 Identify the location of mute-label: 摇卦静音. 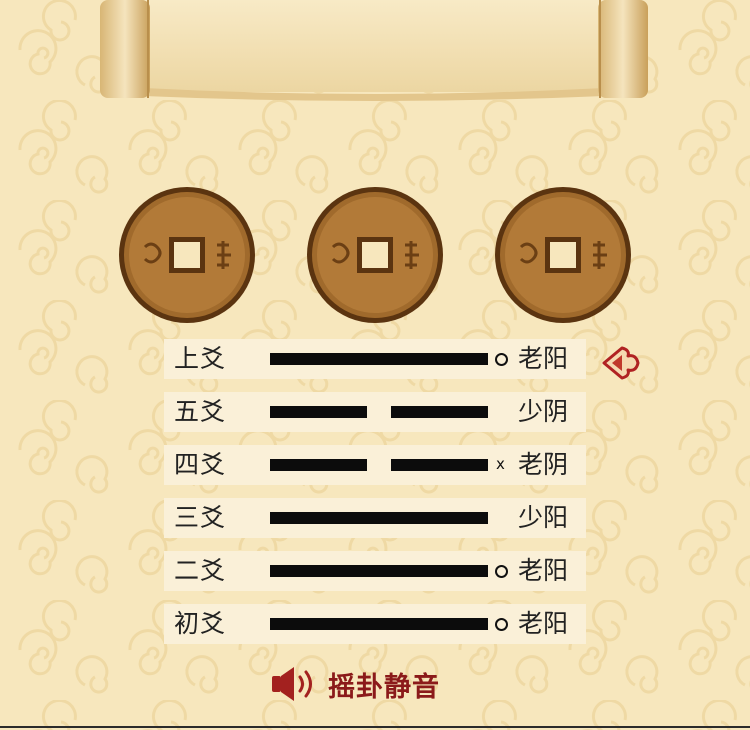
(384, 687).